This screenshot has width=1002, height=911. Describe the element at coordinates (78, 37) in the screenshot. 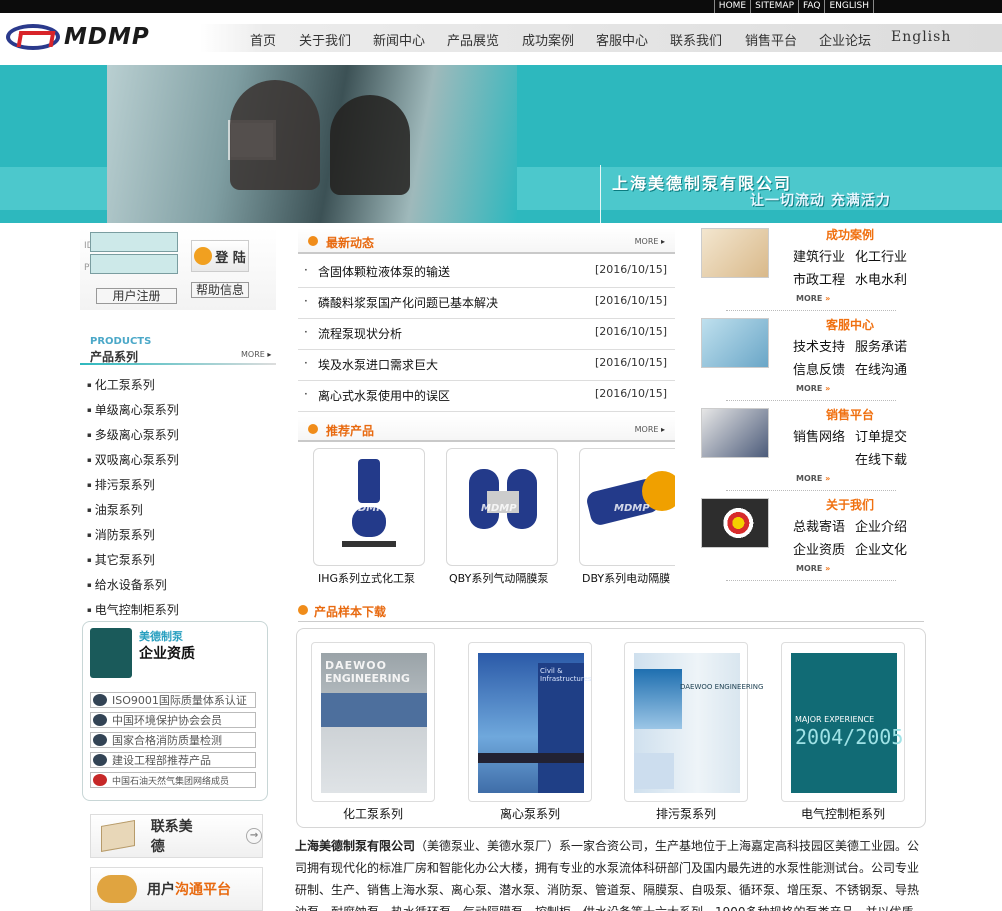

I see `site-logo: MDMP` at that location.